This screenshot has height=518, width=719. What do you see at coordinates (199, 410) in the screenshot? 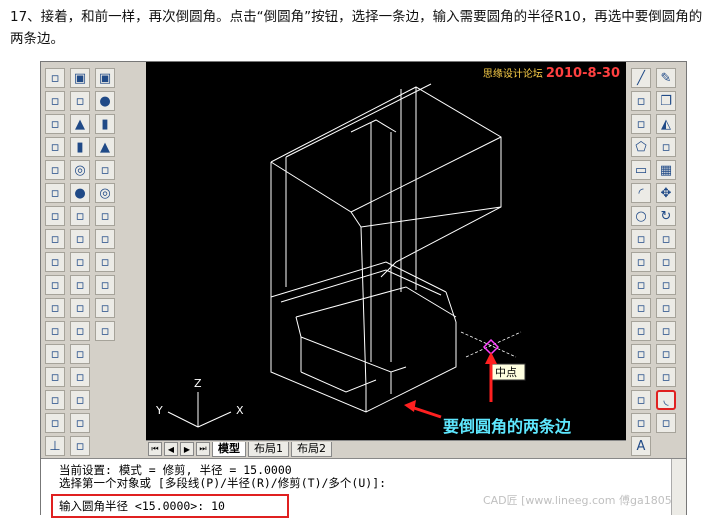
I see `ucs-axis-icon` at bounding box center [199, 410].